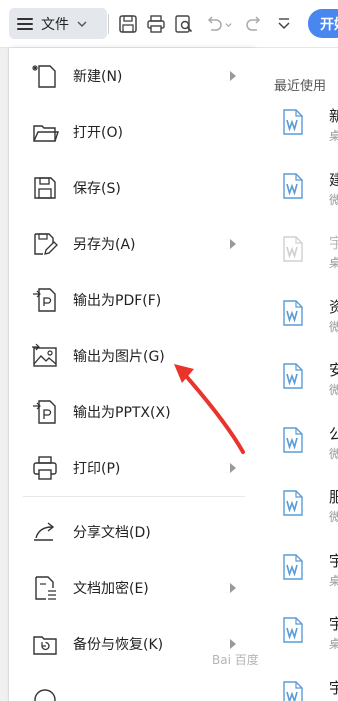 The width and height of the screenshot is (338, 701). I want to click on menu-item-save: 保存(S), so click(130, 188).